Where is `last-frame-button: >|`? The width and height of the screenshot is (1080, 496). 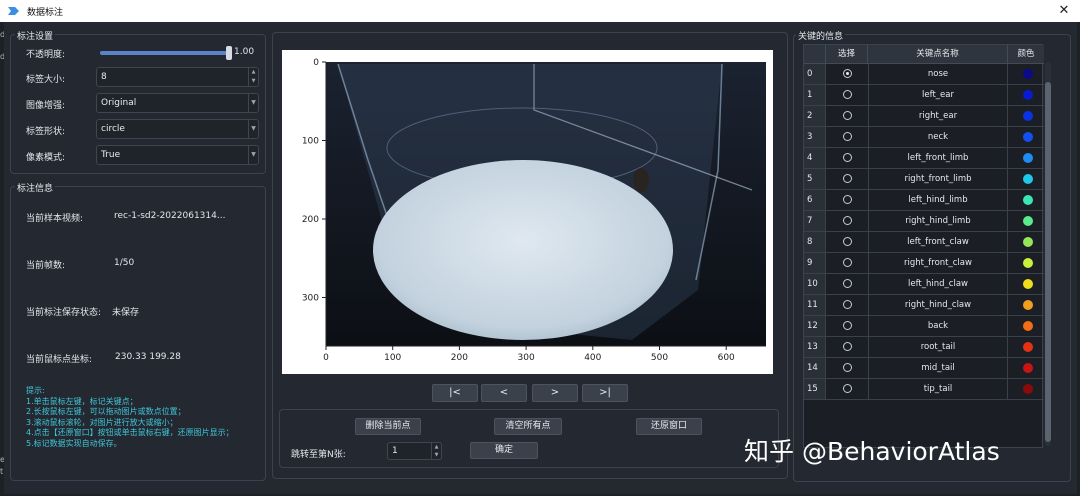 last-frame-button: >| is located at coordinates (605, 393).